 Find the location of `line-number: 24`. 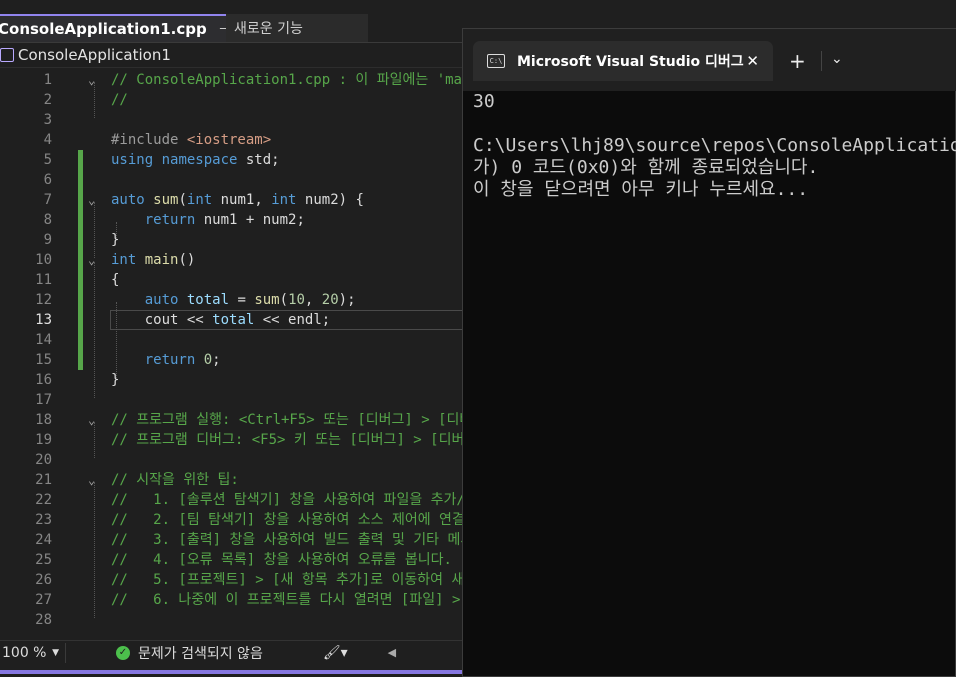

line-number: 24 is located at coordinates (43, 540).